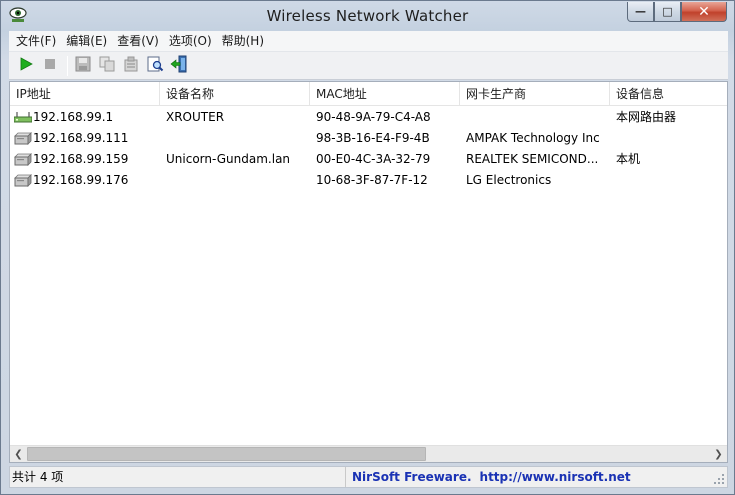  I want to click on cell-ip: 192.168.99.1, so click(73, 117).